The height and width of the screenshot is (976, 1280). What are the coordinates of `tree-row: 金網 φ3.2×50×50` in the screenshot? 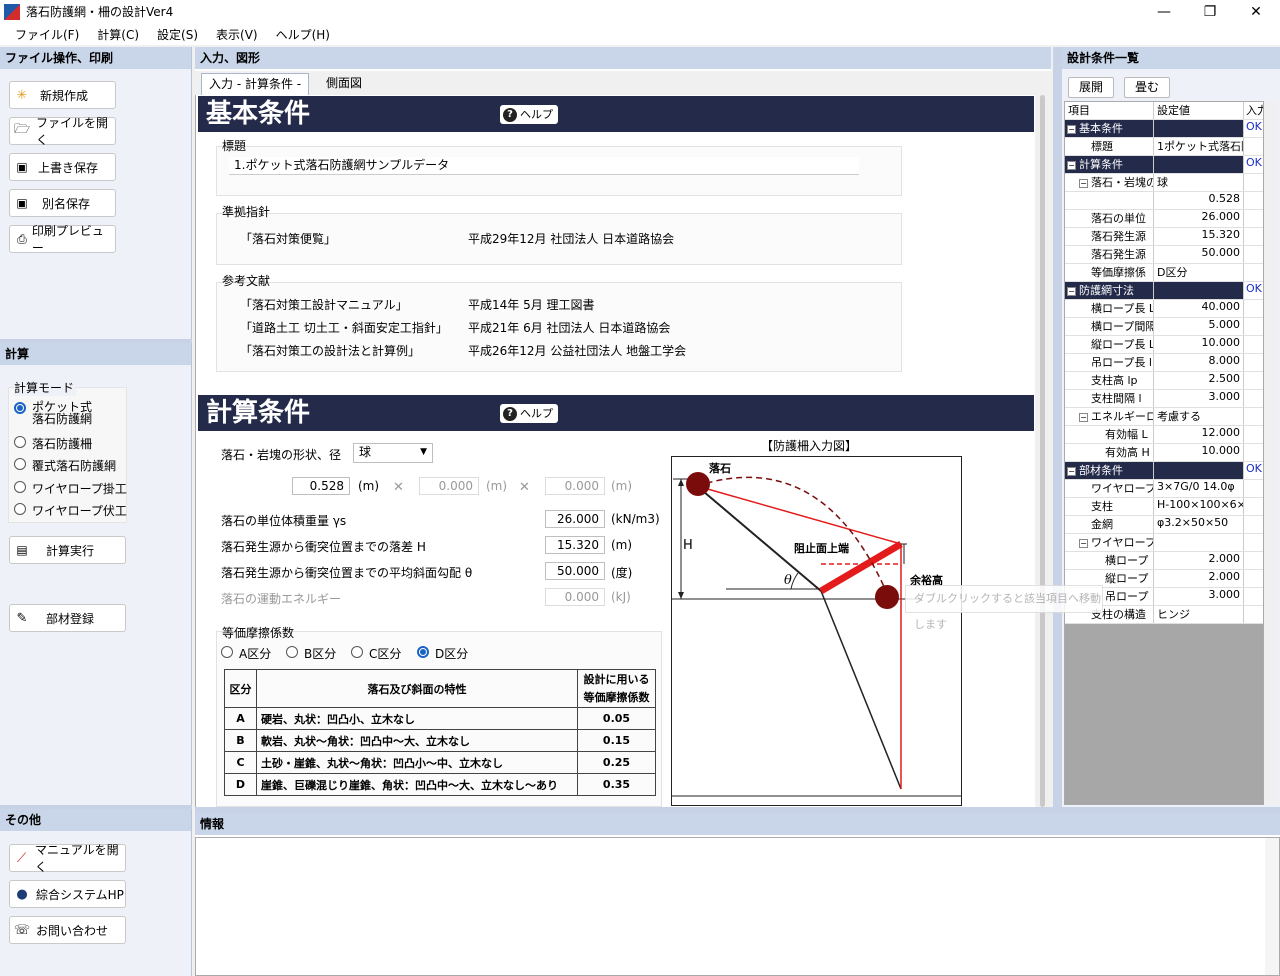 It's located at (1164, 525).